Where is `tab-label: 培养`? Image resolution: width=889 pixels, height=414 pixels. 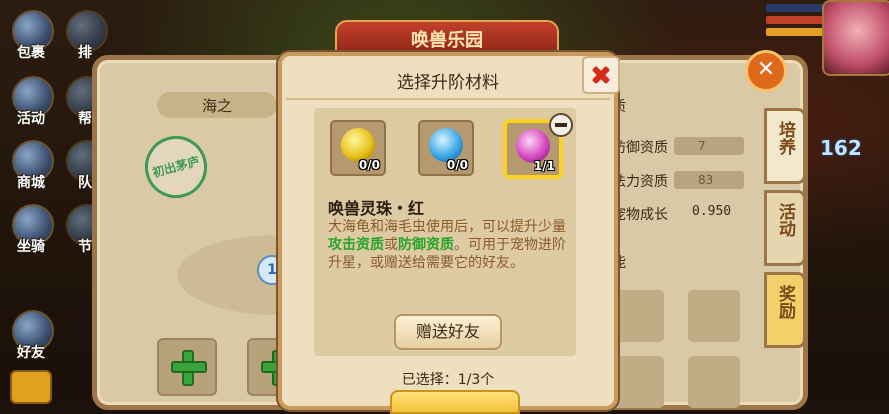
tab-label: 培养 is located at coordinates (785, 138).